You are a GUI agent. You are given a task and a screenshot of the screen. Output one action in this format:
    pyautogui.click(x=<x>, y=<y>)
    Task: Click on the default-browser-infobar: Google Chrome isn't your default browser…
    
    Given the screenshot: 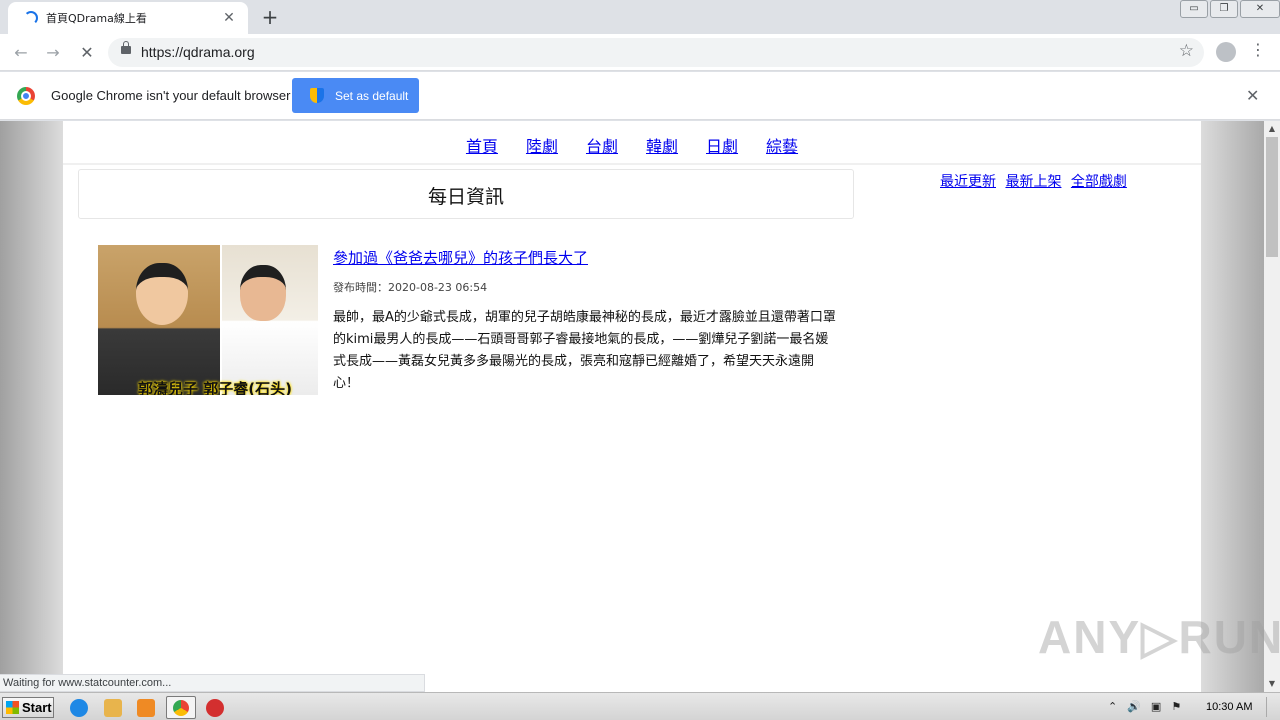 What is the action you would take?
    pyautogui.click(x=640, y=96)
    